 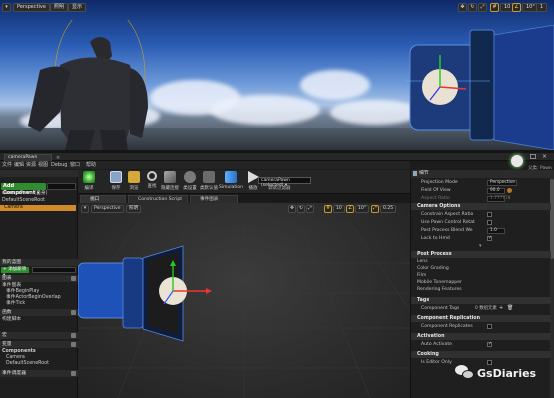 I want to click on angle-snap-icon: ∠, so click(x=516, y=7).